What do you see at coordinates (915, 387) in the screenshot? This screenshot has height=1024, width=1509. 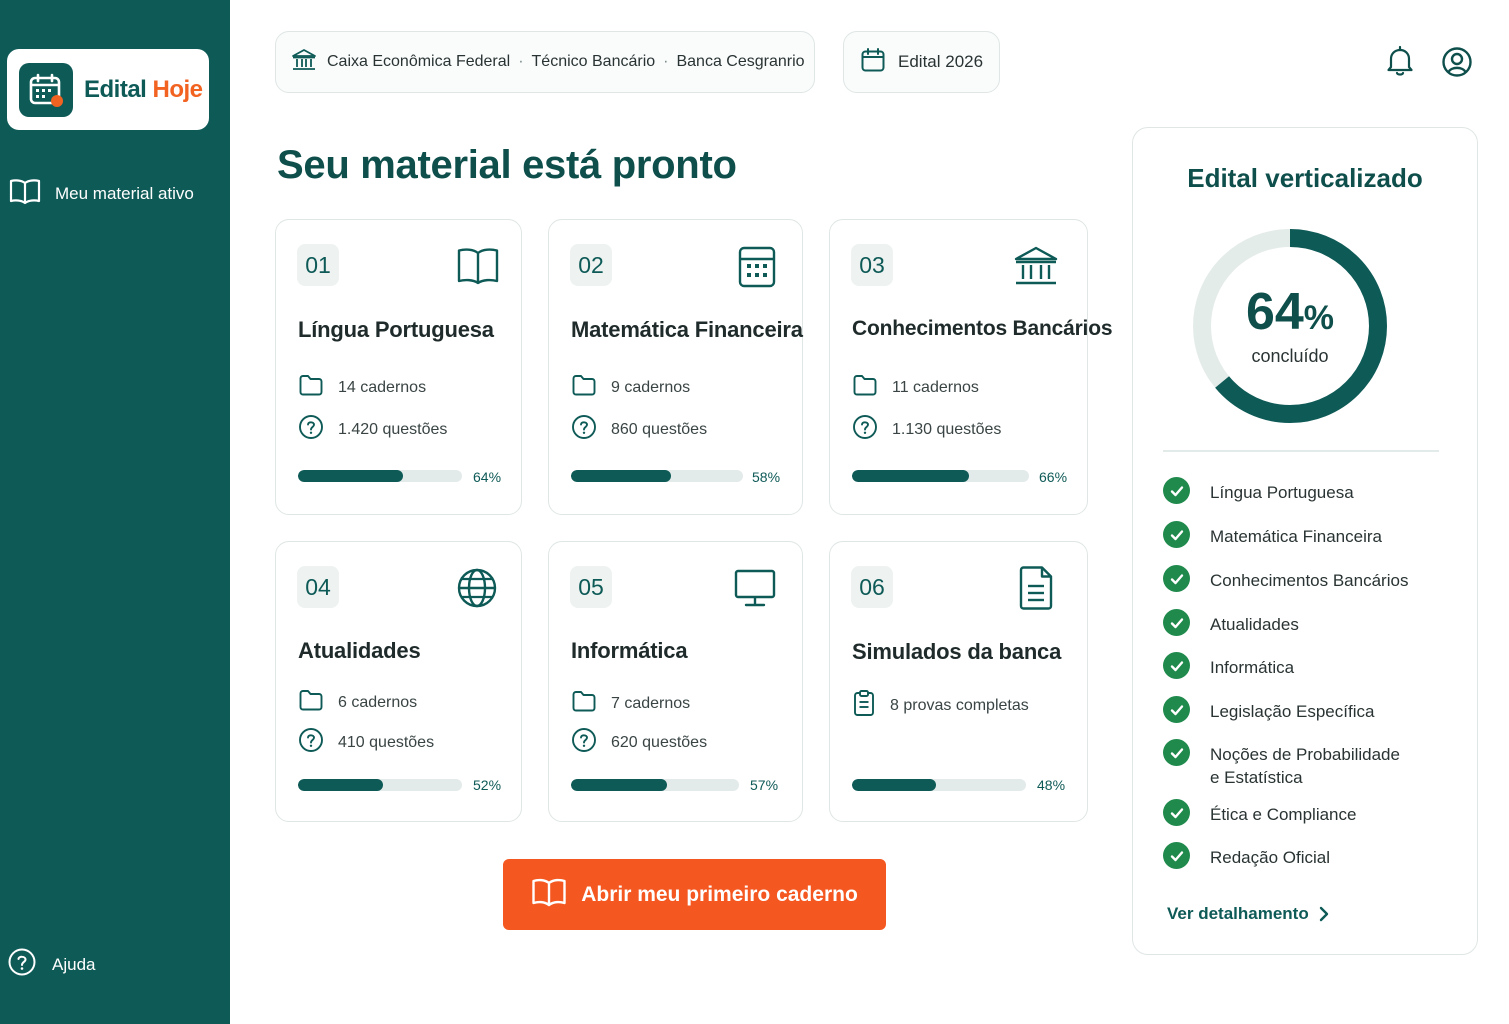 I see `card-notebooks: 11 cadernos` at bounding box center [915, 387].